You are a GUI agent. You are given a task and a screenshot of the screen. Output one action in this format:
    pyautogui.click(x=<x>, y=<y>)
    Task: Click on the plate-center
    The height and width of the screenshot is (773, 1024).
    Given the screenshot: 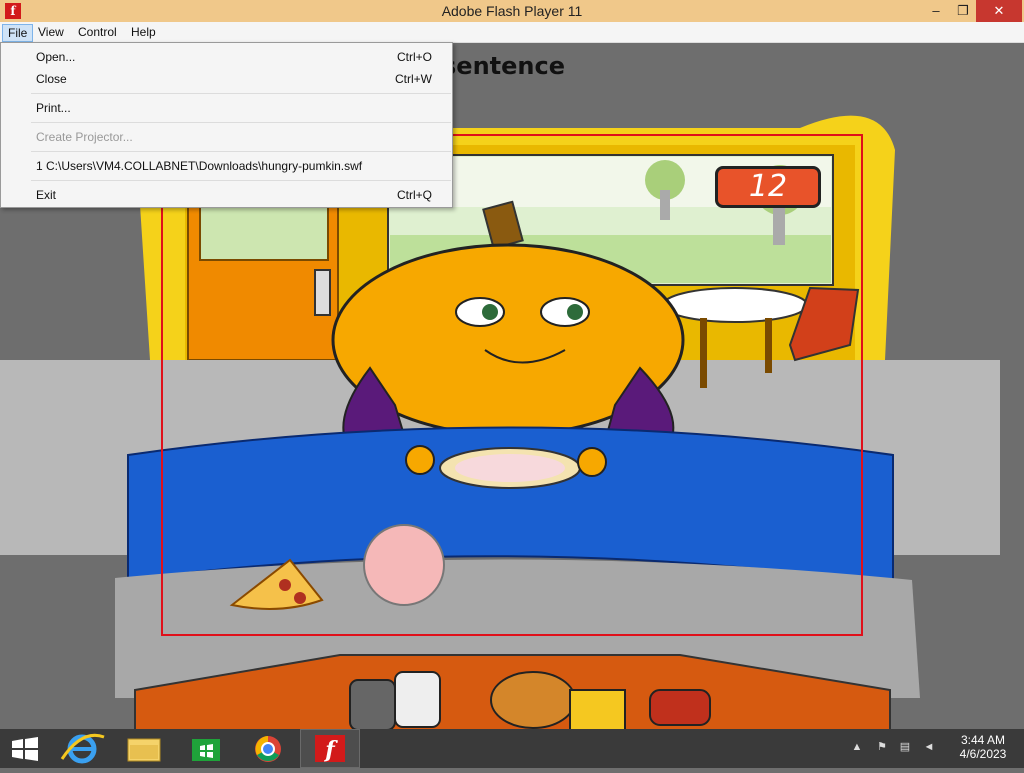 What is the action you would take?
    pyautogui.click(x=510, y=468)
    